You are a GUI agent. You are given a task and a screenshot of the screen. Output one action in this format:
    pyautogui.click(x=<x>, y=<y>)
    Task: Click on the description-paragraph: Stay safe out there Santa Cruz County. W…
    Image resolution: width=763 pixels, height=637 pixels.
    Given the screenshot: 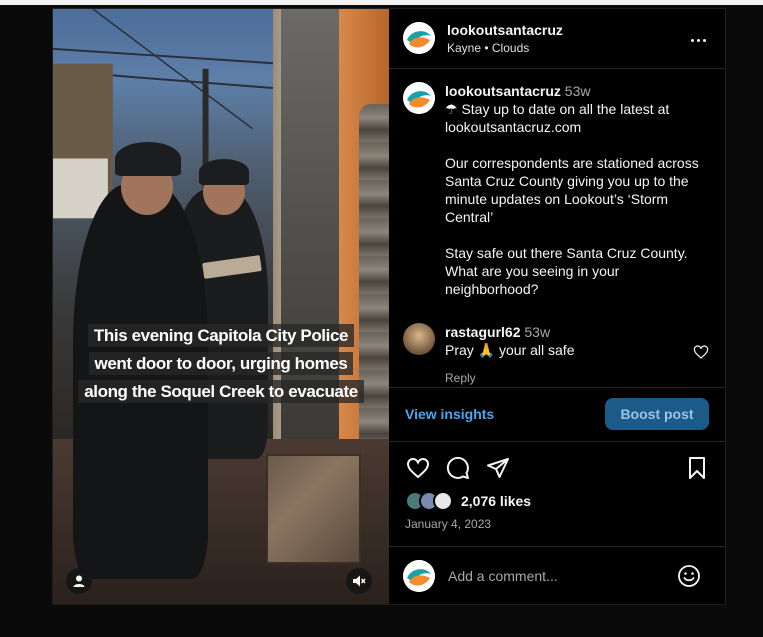 What is the action you would take?
    pyautogui.click(x=566, y=270)
    